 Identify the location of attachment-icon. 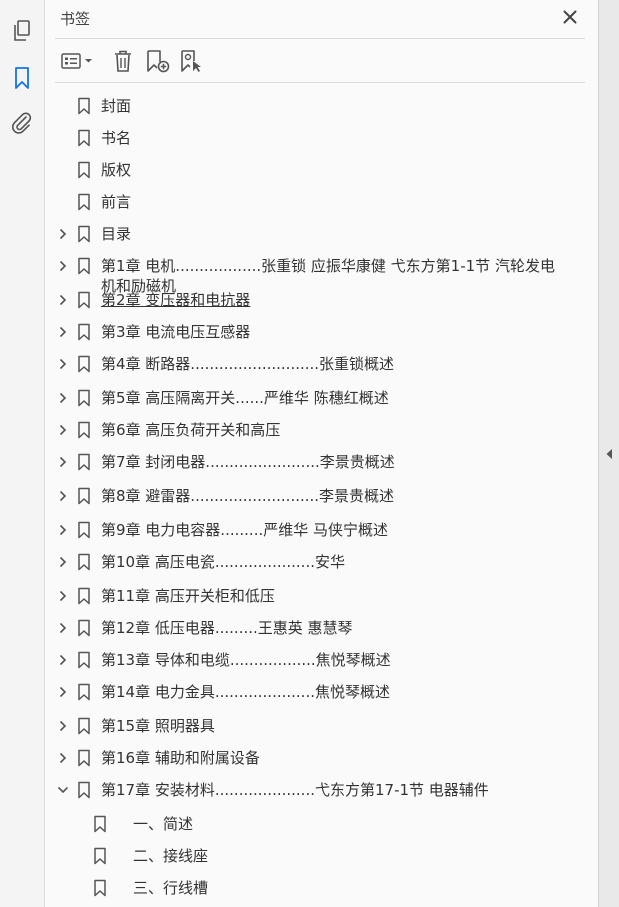
(22, 123).